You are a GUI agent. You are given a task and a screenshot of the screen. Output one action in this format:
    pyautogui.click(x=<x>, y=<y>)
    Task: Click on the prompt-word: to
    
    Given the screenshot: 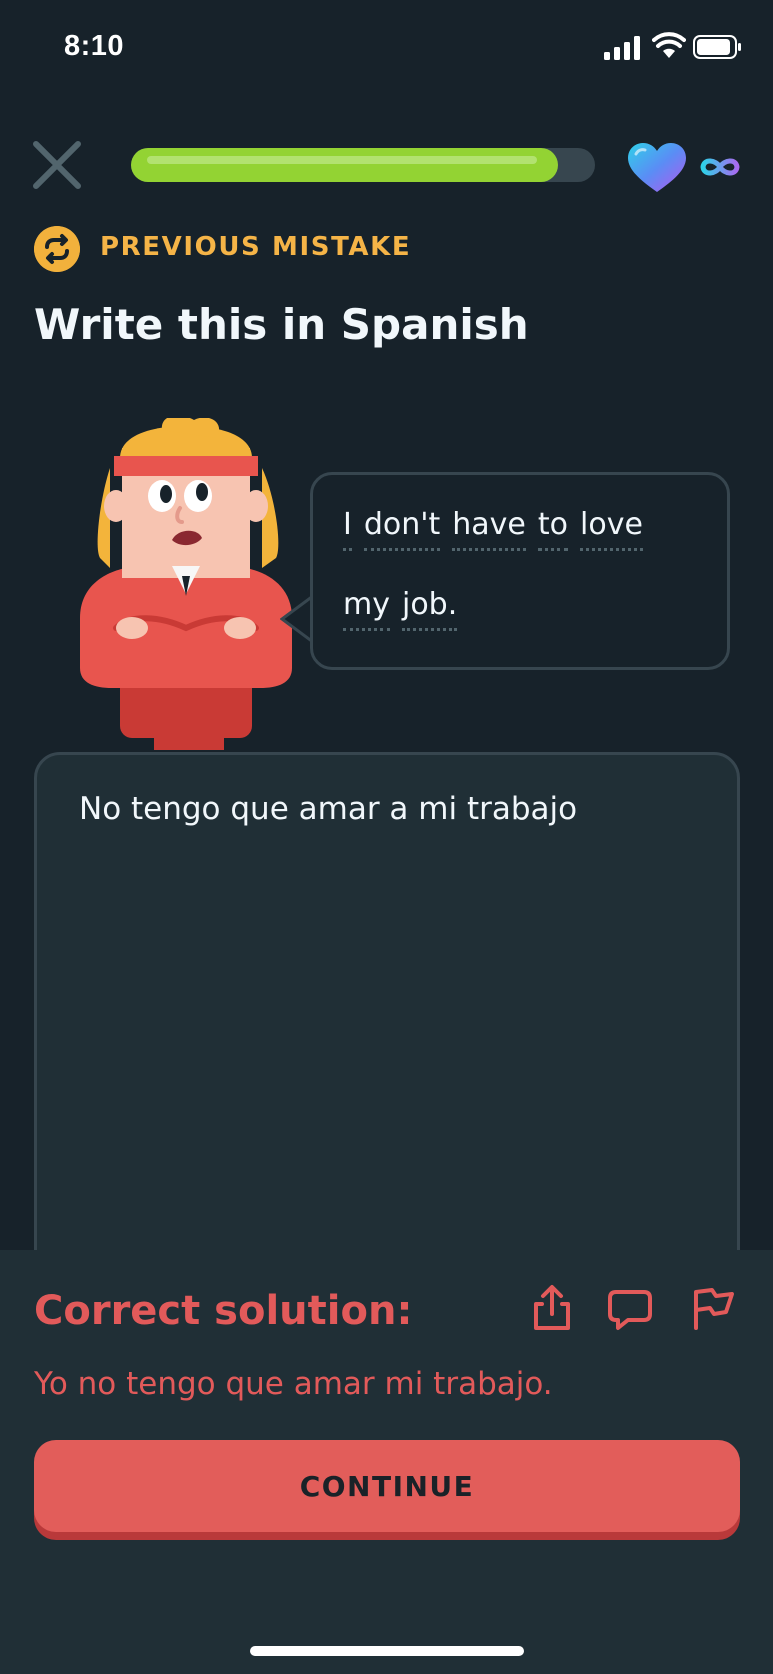 What is the action you would take?
    pyautogui.click(x=553, y=529)
    